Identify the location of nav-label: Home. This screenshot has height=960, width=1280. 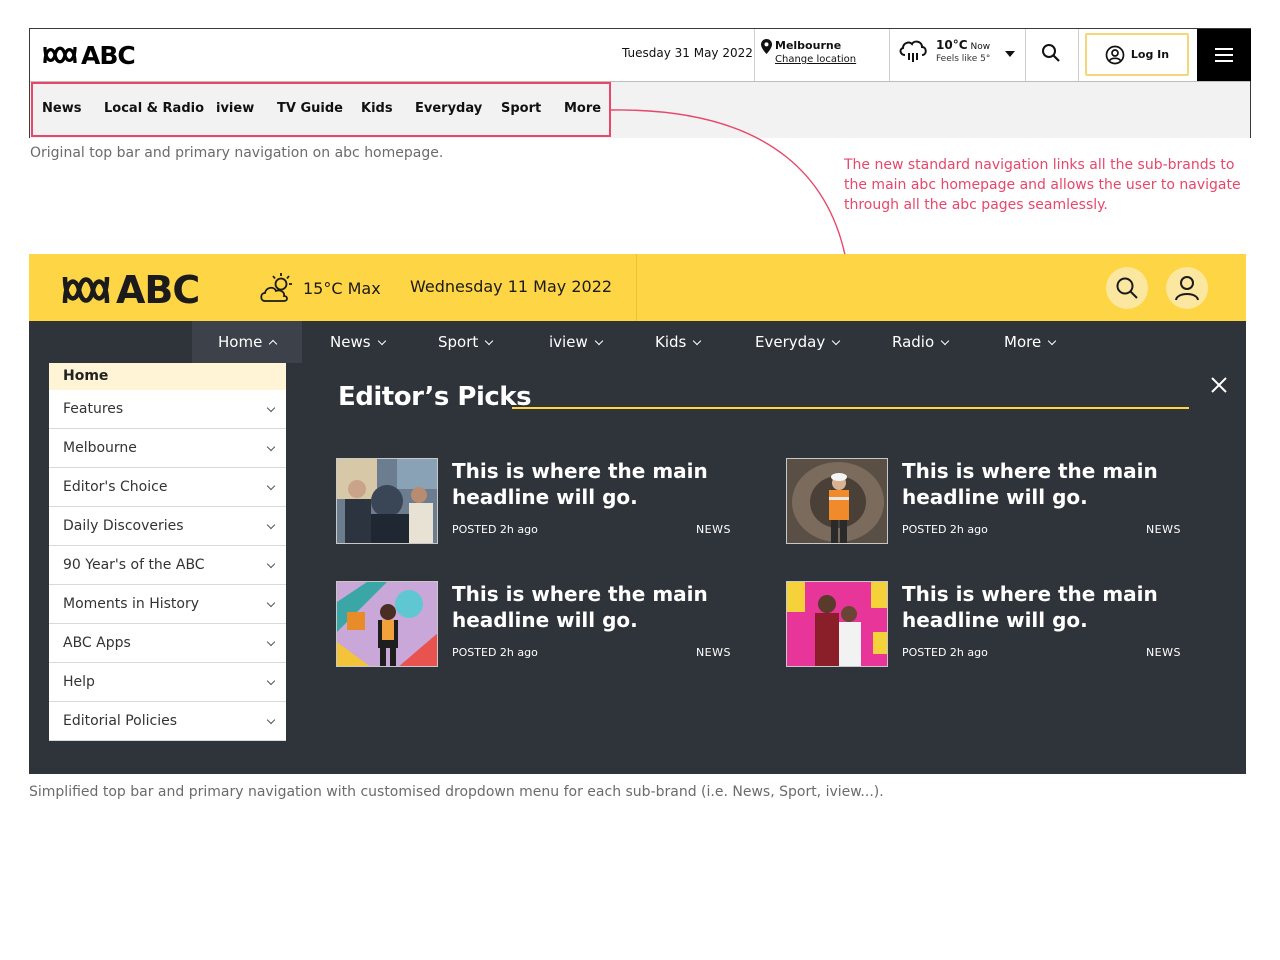
(240, 342).